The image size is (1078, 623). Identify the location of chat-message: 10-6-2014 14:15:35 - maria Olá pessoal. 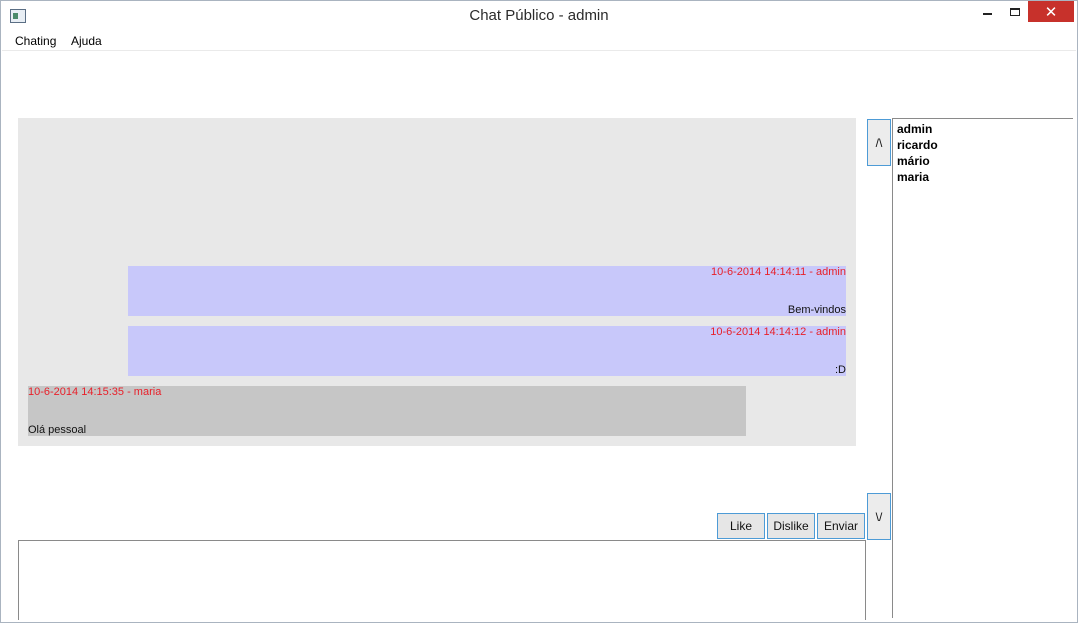
(387, 411).